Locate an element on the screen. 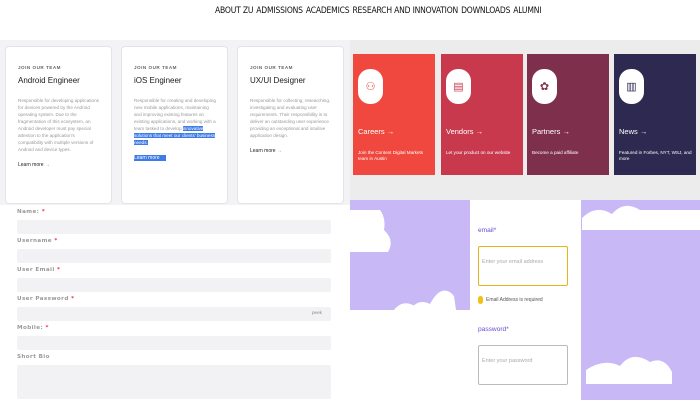 The image size is (700, 400). tile-partners: ✿ Partners → Become a paid affiliate is located at coordinates (568, 114).